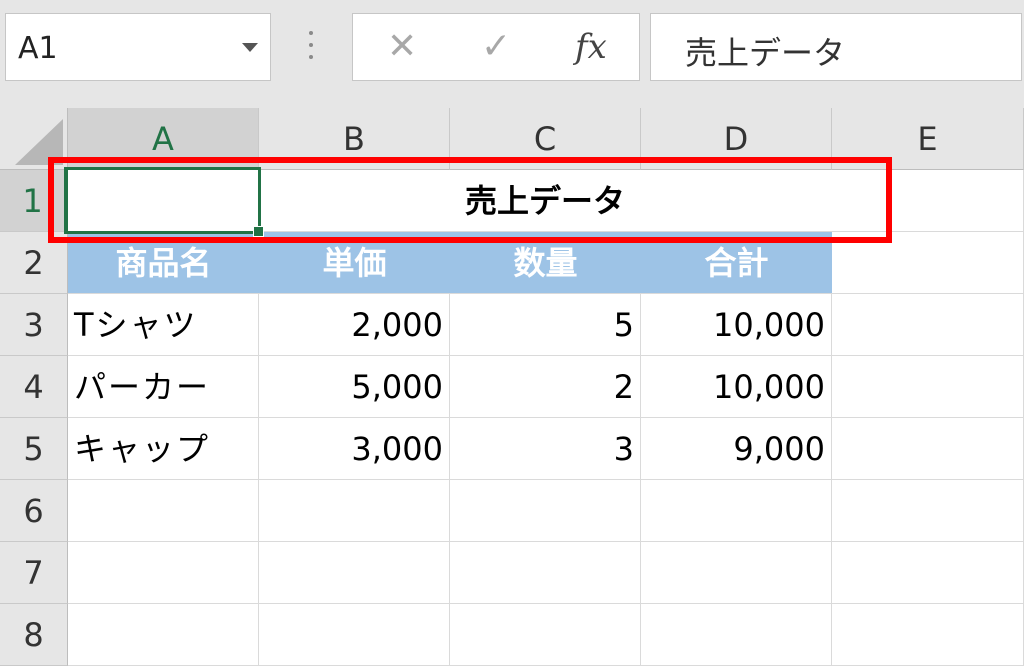  What do you see at coordinates (928, 325) in the screenshot?
I see `cell-e3` at bounding box center [928, 325].